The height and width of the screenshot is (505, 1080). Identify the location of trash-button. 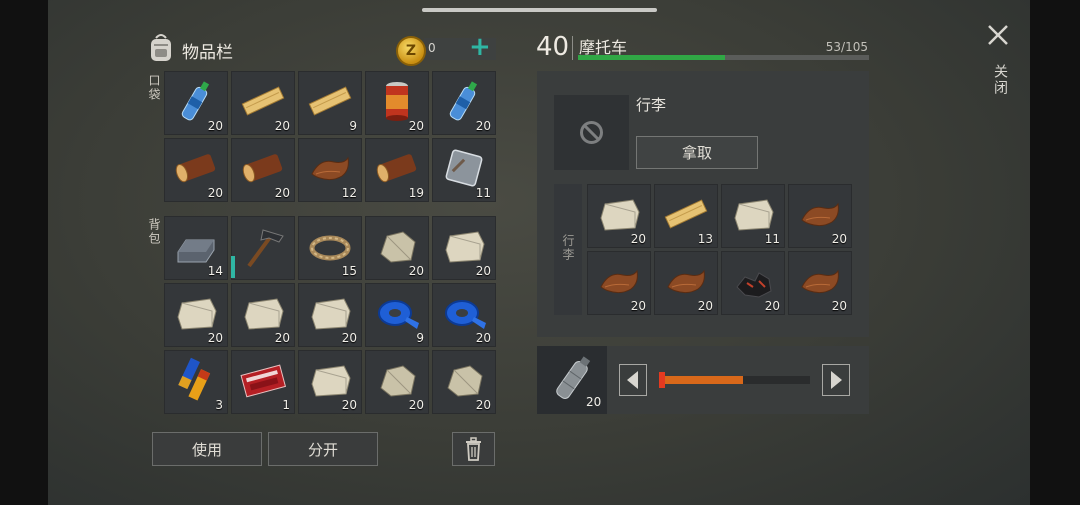
(473, 449).